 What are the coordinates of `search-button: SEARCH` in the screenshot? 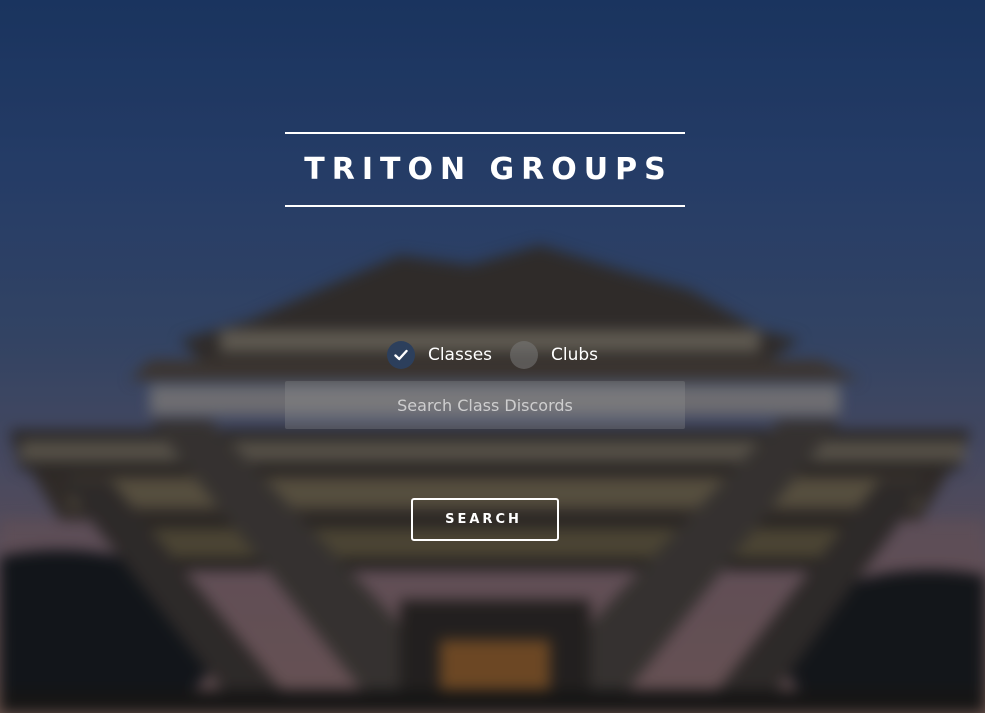 It's located at (485, 519).